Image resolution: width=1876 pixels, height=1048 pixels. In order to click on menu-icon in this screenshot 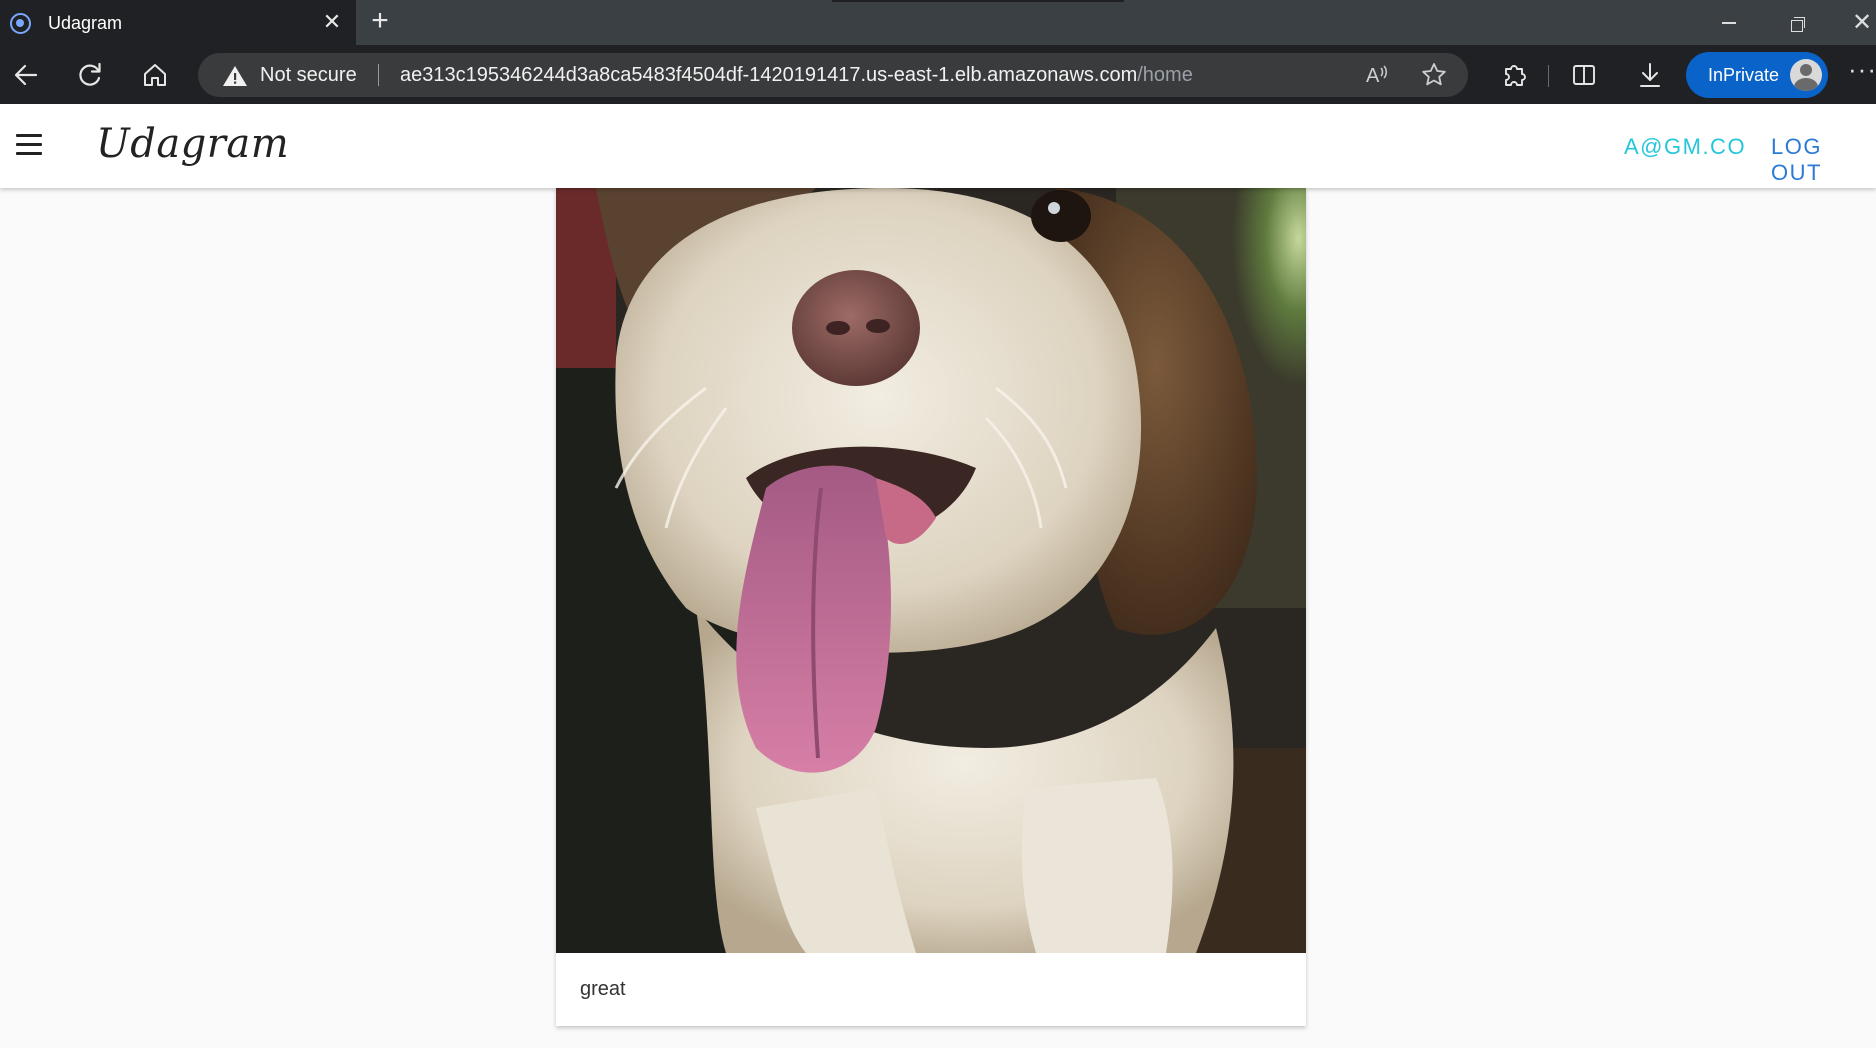, I will do `click(29, 145)`.